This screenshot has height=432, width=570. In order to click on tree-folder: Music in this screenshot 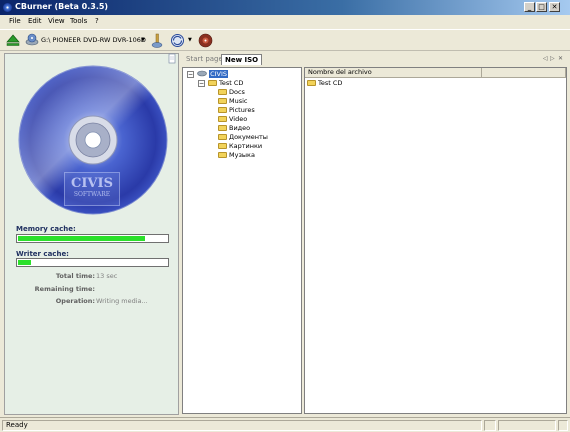, I will do `click(233, 101)`.